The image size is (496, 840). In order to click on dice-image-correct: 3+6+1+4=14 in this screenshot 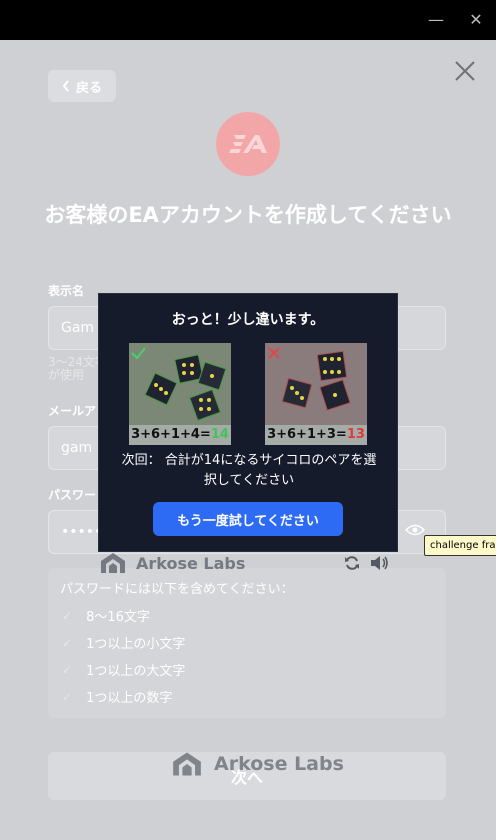, I will do `click(180, 394)`.